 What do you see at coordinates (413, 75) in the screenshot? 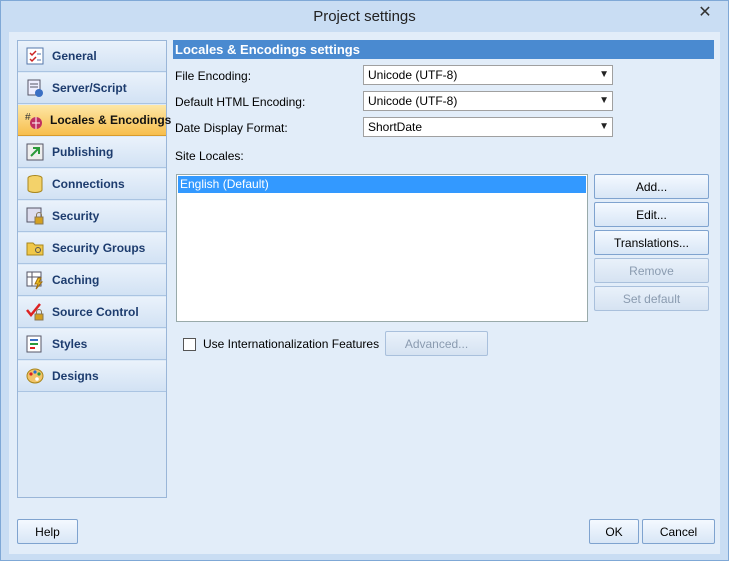
I see `file-encoding-value: Unicode (UTF-8)` at bounding box center [413, 75].